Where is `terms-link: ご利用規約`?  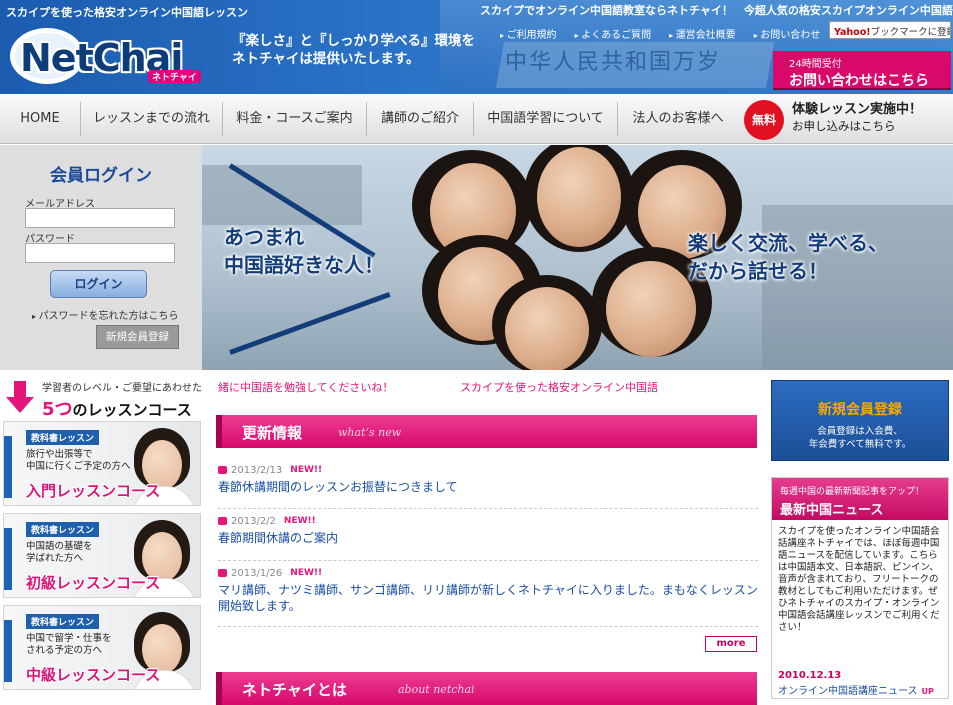 terms-link: ご利用規約 is located at coordinates (528, 33).